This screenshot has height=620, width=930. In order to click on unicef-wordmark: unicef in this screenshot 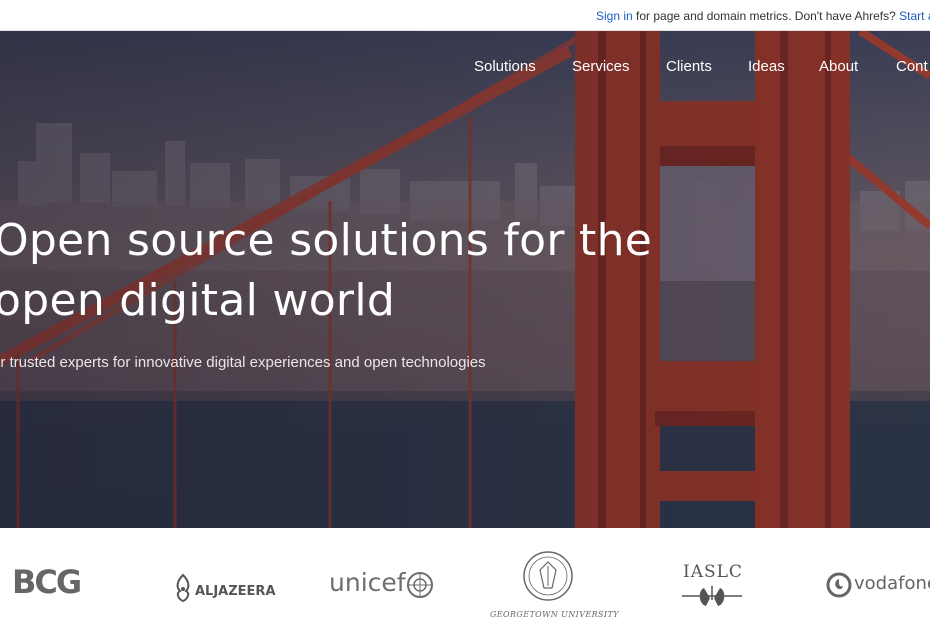, I will do `click(367, 582)`.